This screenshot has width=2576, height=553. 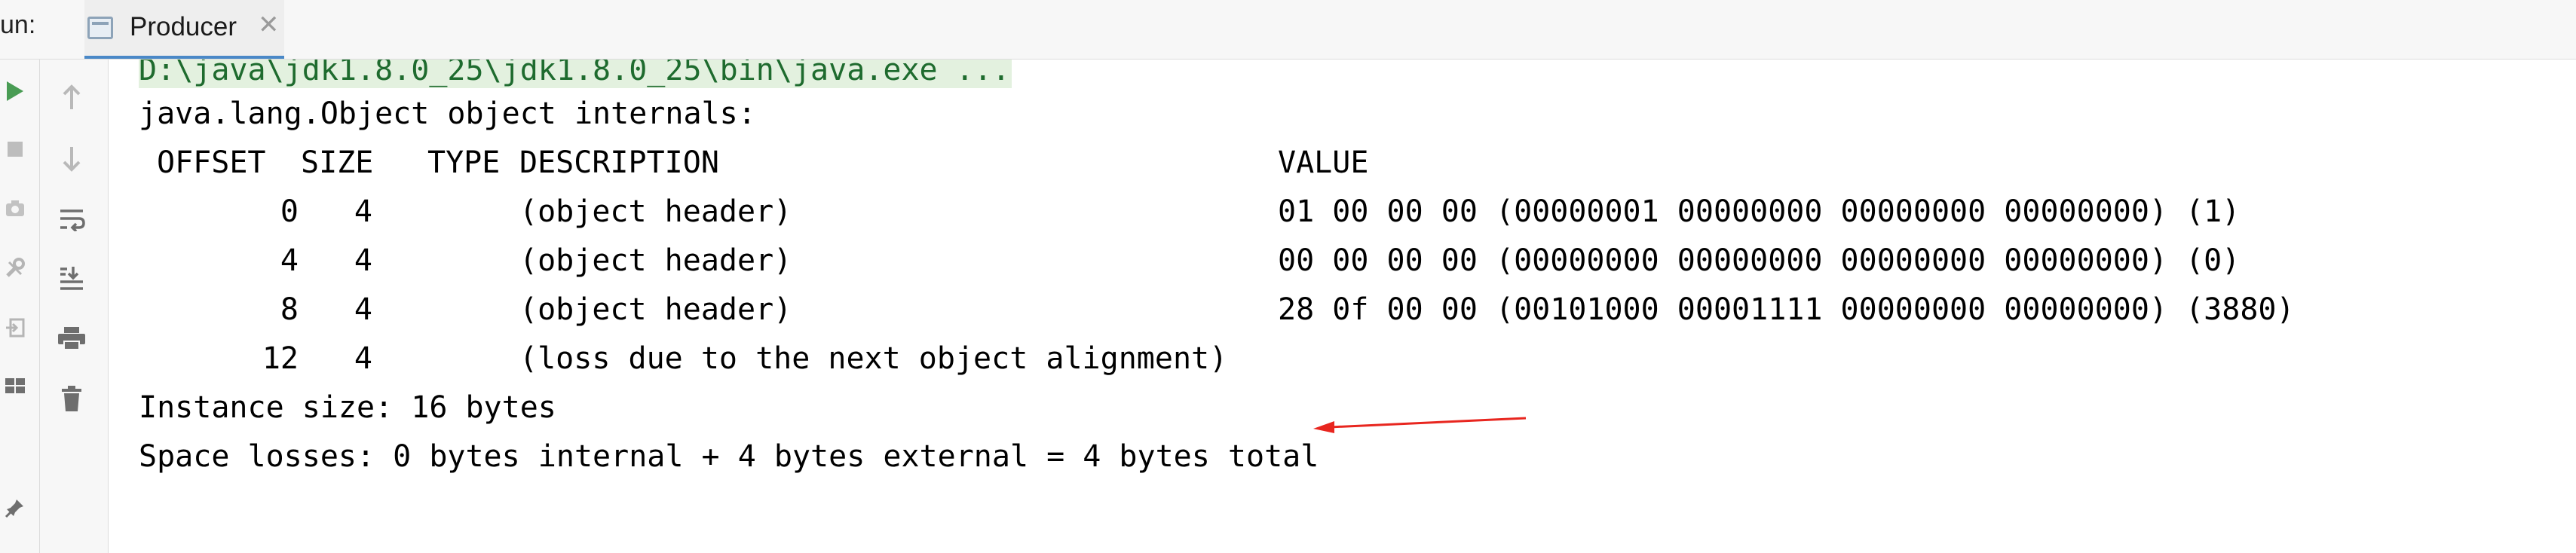 What do you see at coordinates (15, 268) in the screenshot?
I see `tools-icon` at bounding box center [15, 268].